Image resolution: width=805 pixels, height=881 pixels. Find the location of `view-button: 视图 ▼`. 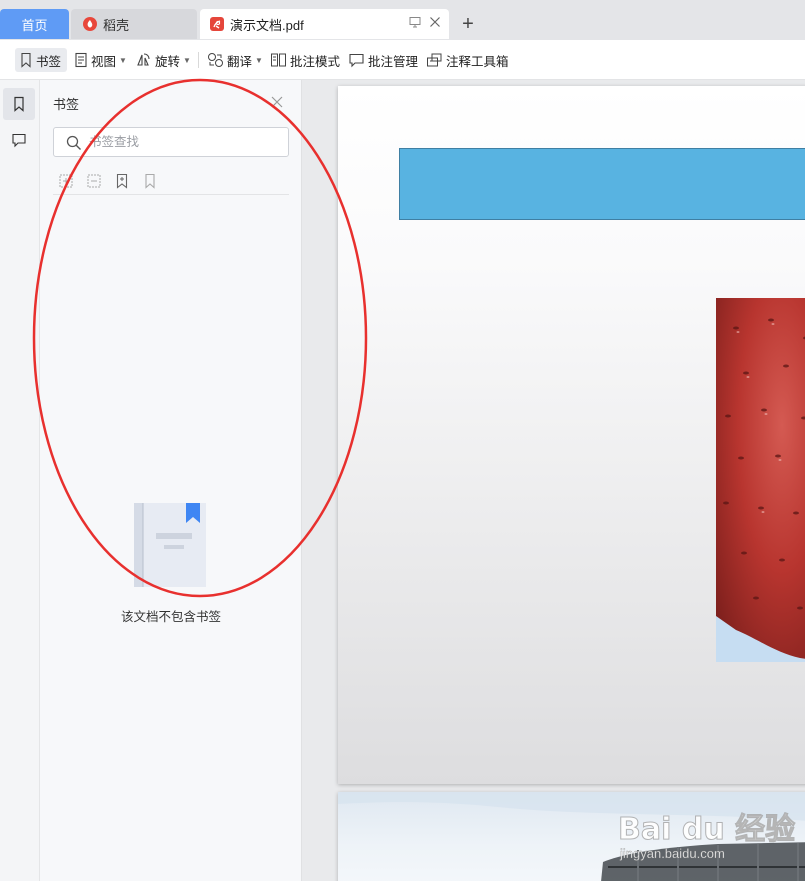

view-button: 视图 ▼ is located at coordinates (100, 60).